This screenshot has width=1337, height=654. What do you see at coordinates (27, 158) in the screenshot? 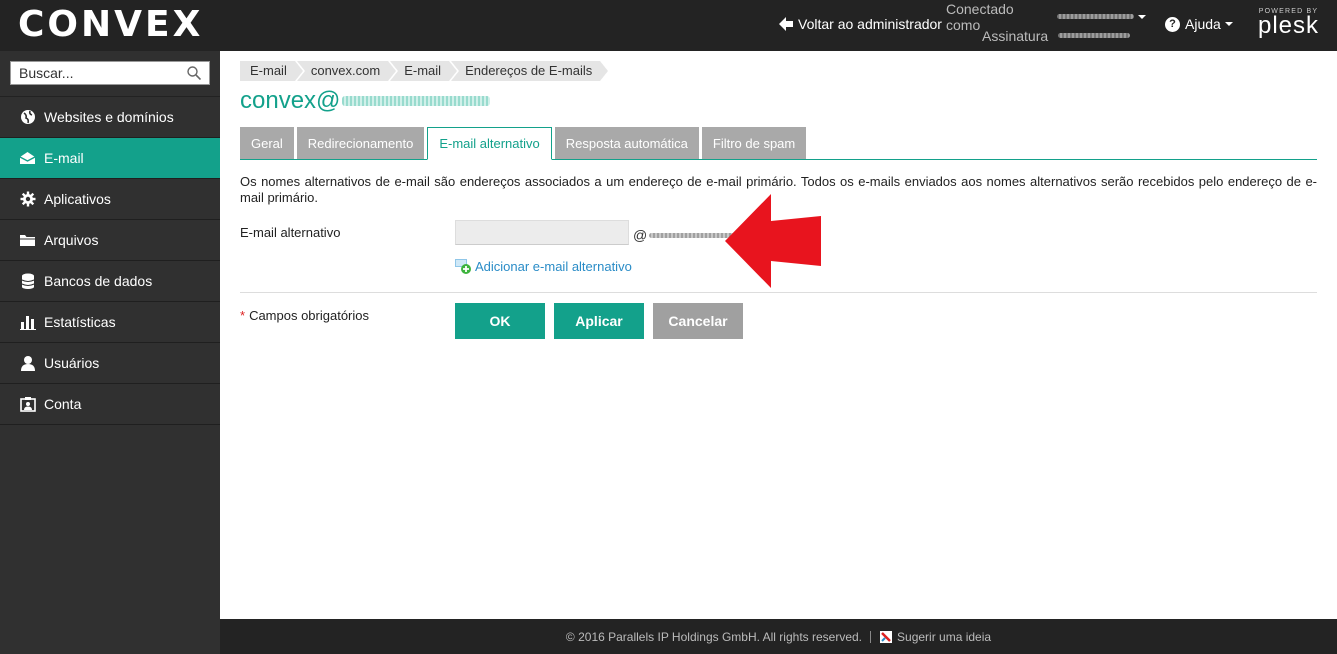
I see `envelope-icon` at bounding box center [27, 158].